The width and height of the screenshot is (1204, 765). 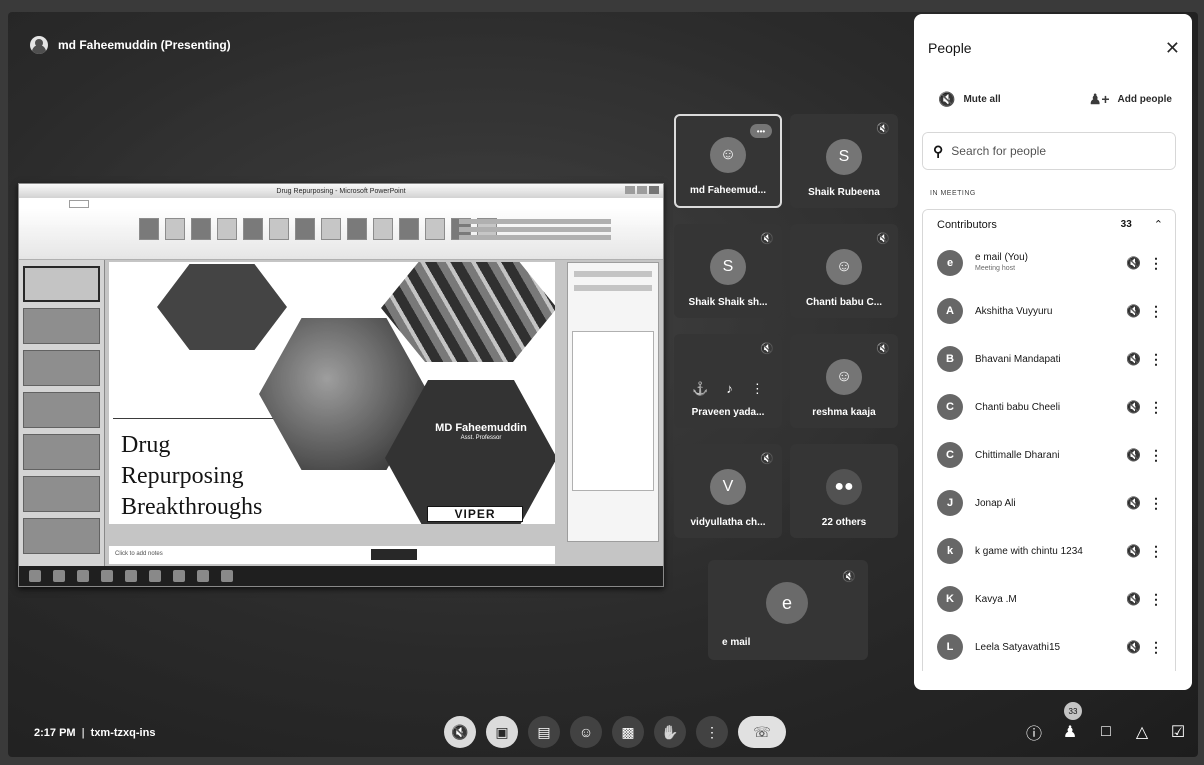 I want to click on avatar: S, so click(x=844, y=157).